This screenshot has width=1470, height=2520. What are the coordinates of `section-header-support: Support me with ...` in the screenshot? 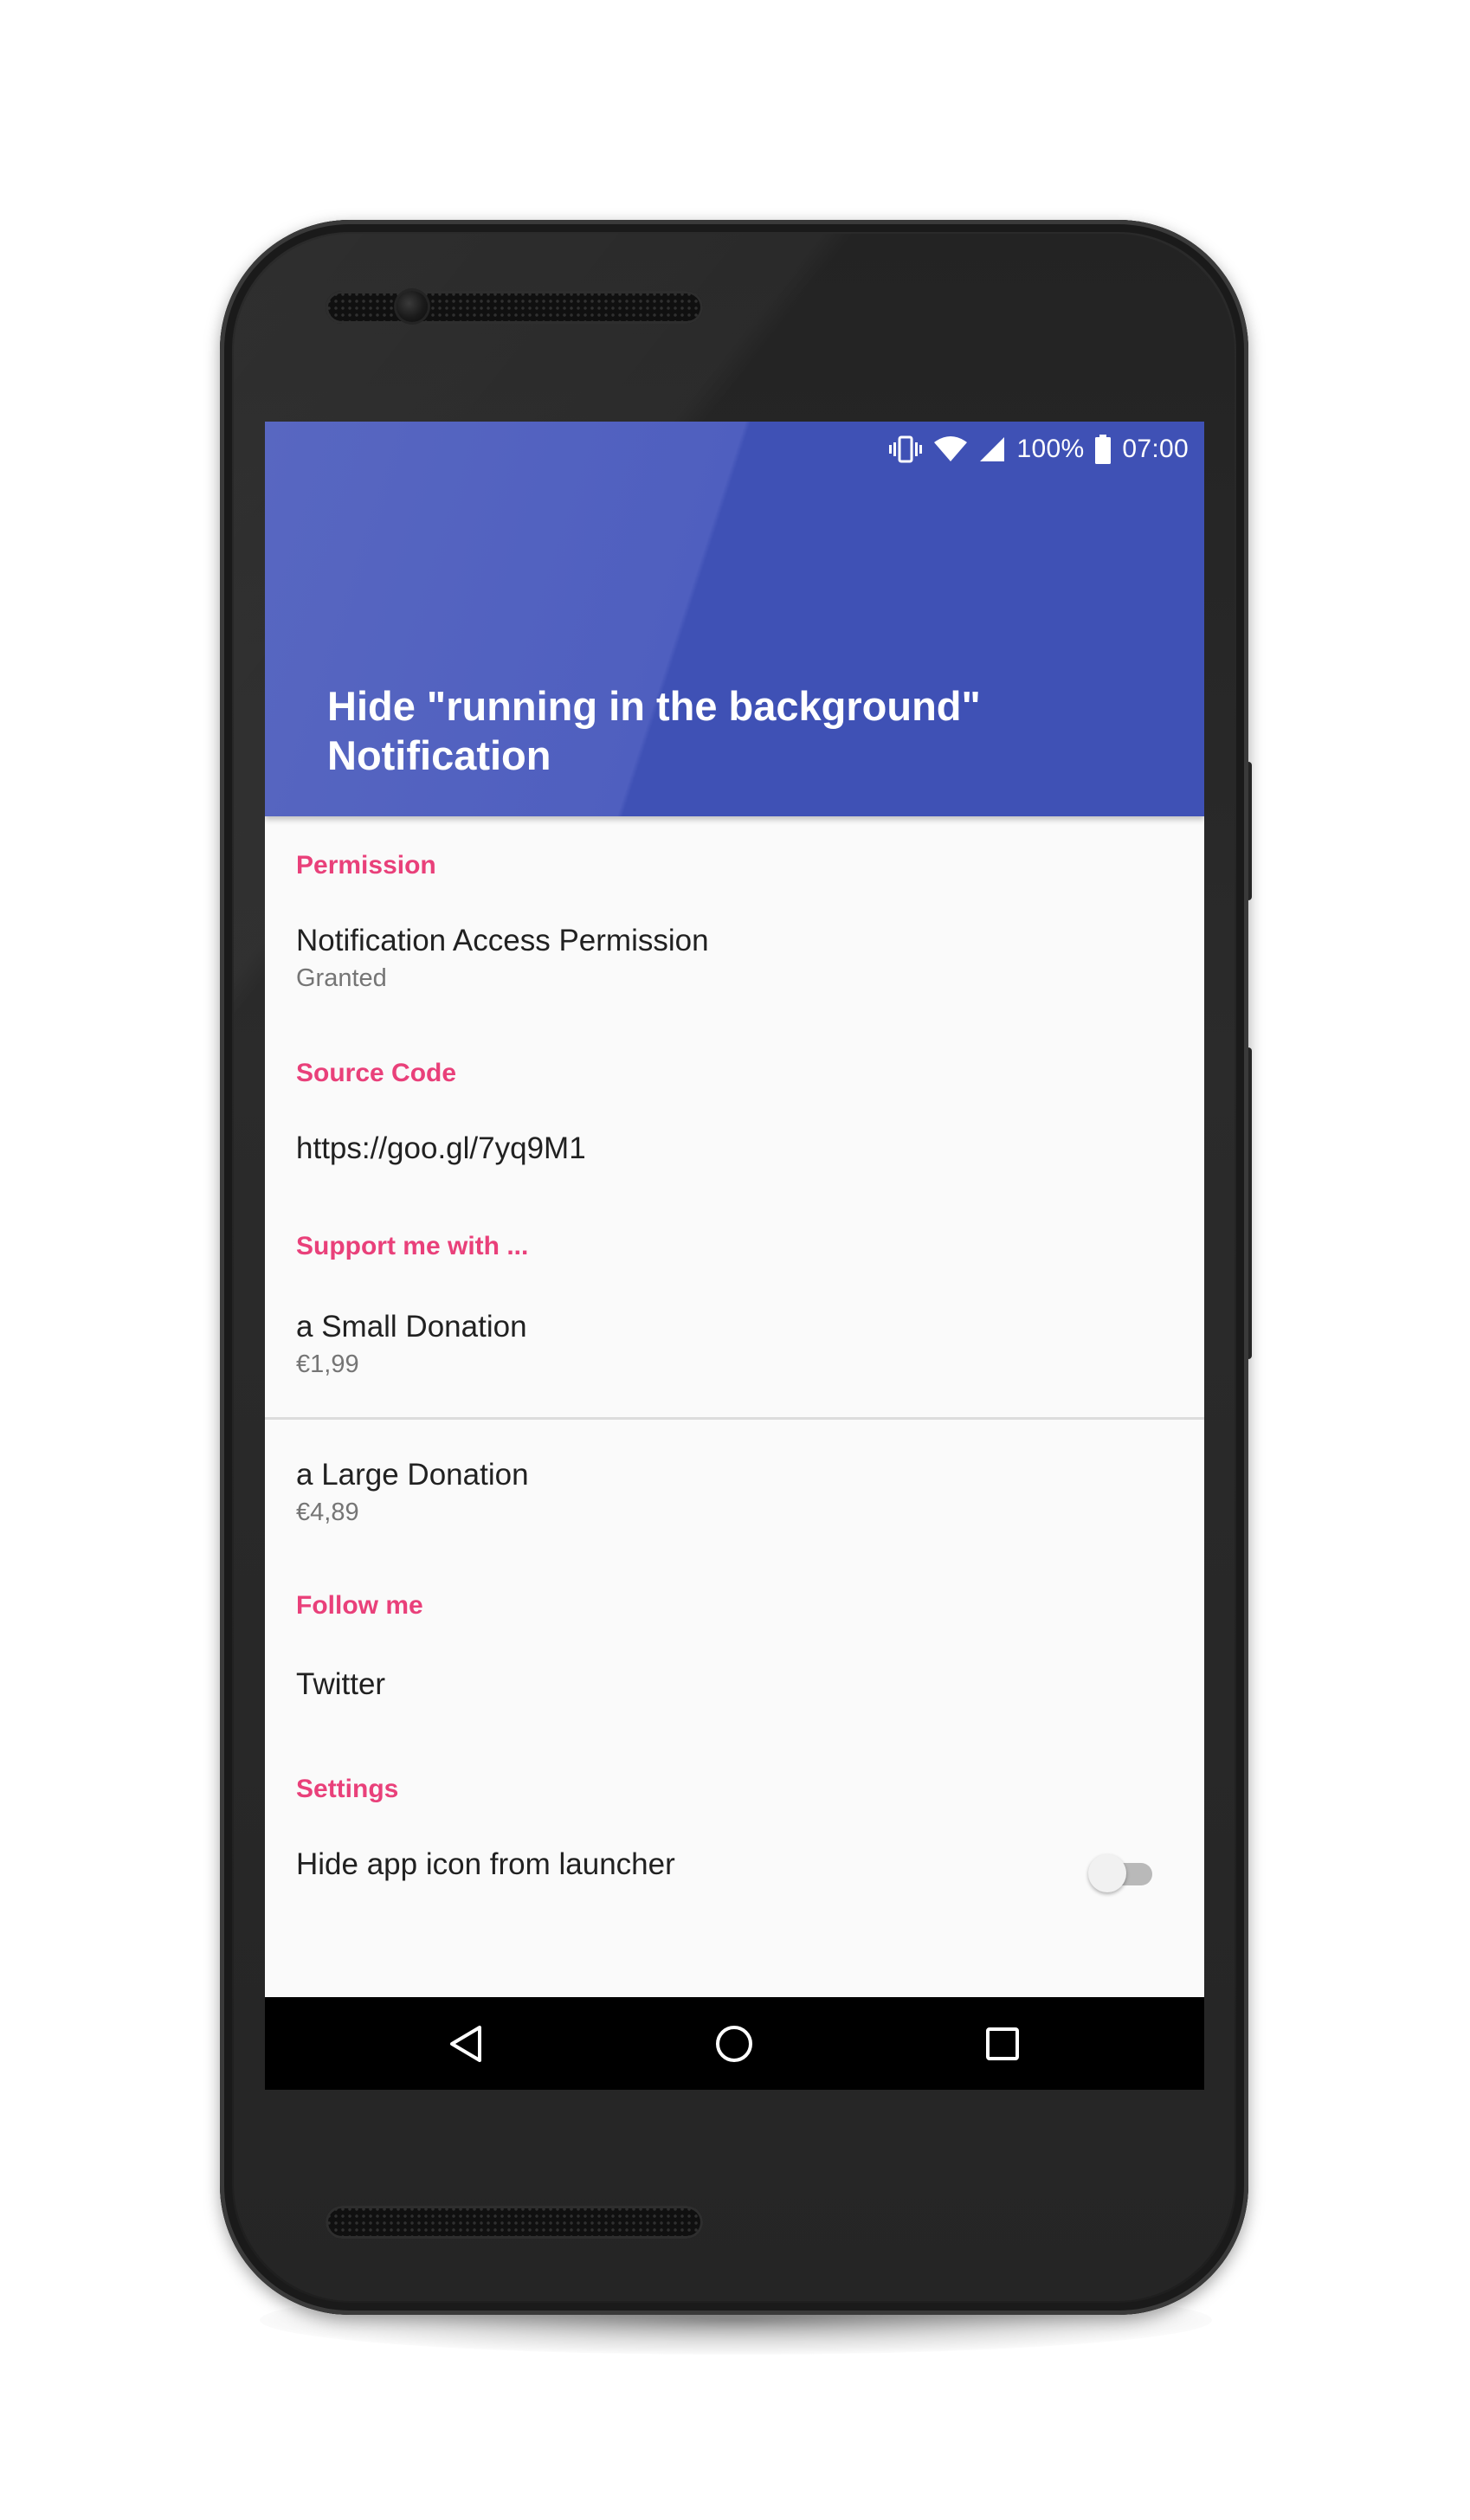 It's located at (413, 1246).